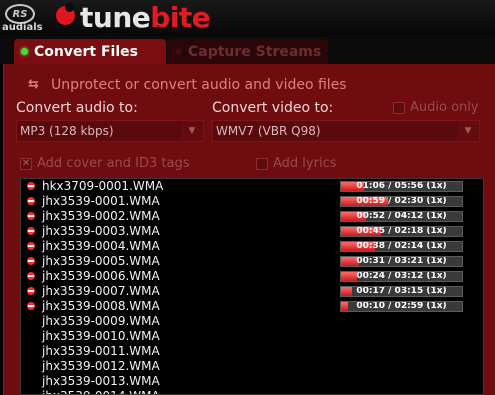 The height and width of the screenshot is (395, 495). I want to click on audio-format-select: MP3 (128 kbps) ▼, so click(110, 131).